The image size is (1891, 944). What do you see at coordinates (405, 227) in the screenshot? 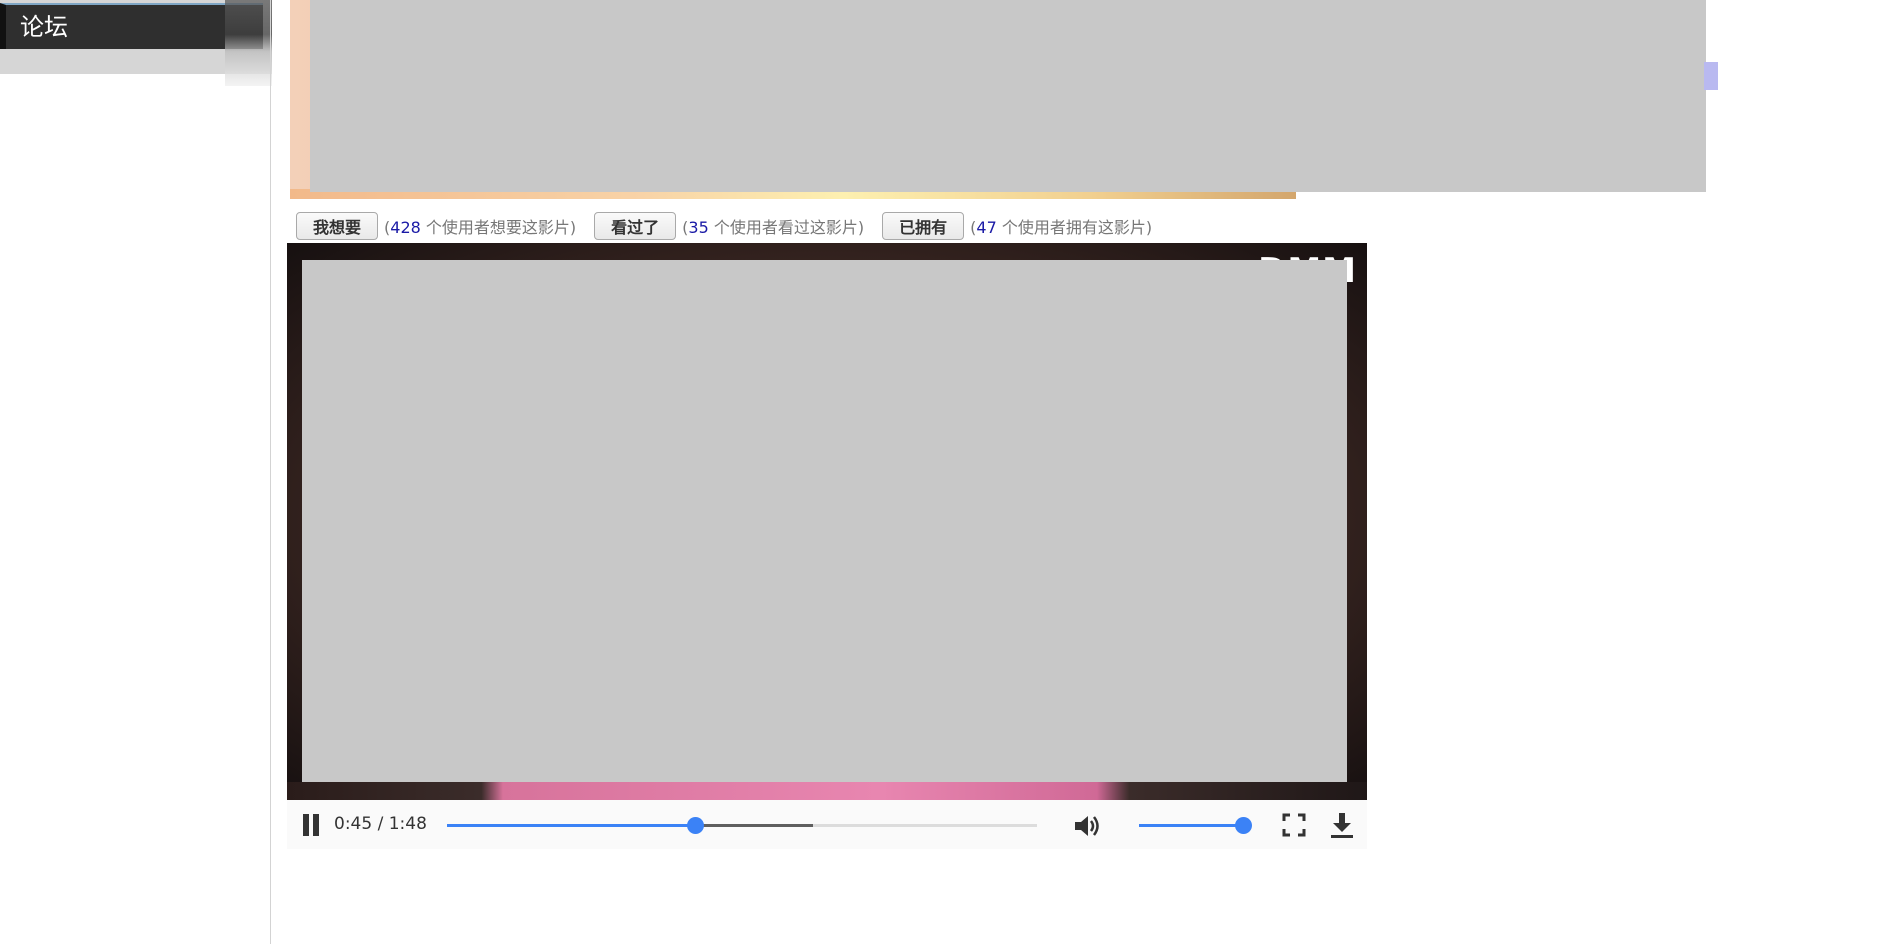
I see `want-count-number: 428` at bounding box center [405, 227].